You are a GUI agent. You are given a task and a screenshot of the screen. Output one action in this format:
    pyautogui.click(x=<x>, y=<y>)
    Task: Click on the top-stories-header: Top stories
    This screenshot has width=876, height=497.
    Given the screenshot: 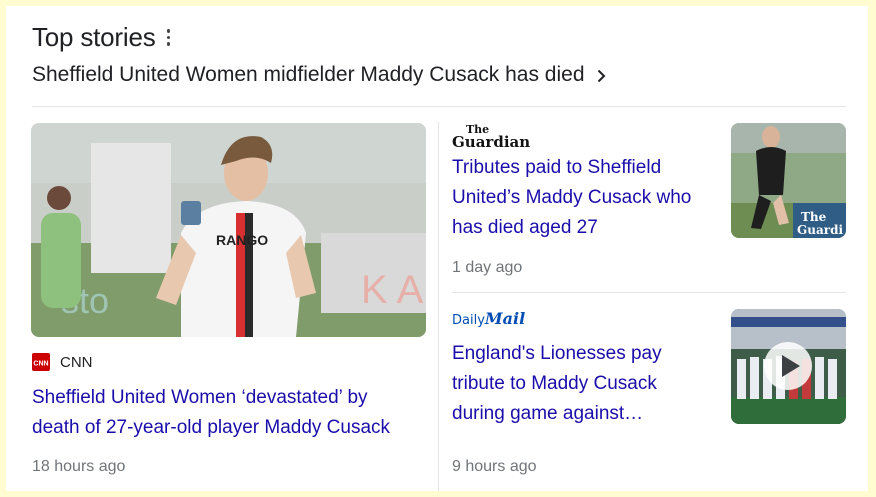 What is the action you would take?
    pyautogui.click(x=103, y=37)
    